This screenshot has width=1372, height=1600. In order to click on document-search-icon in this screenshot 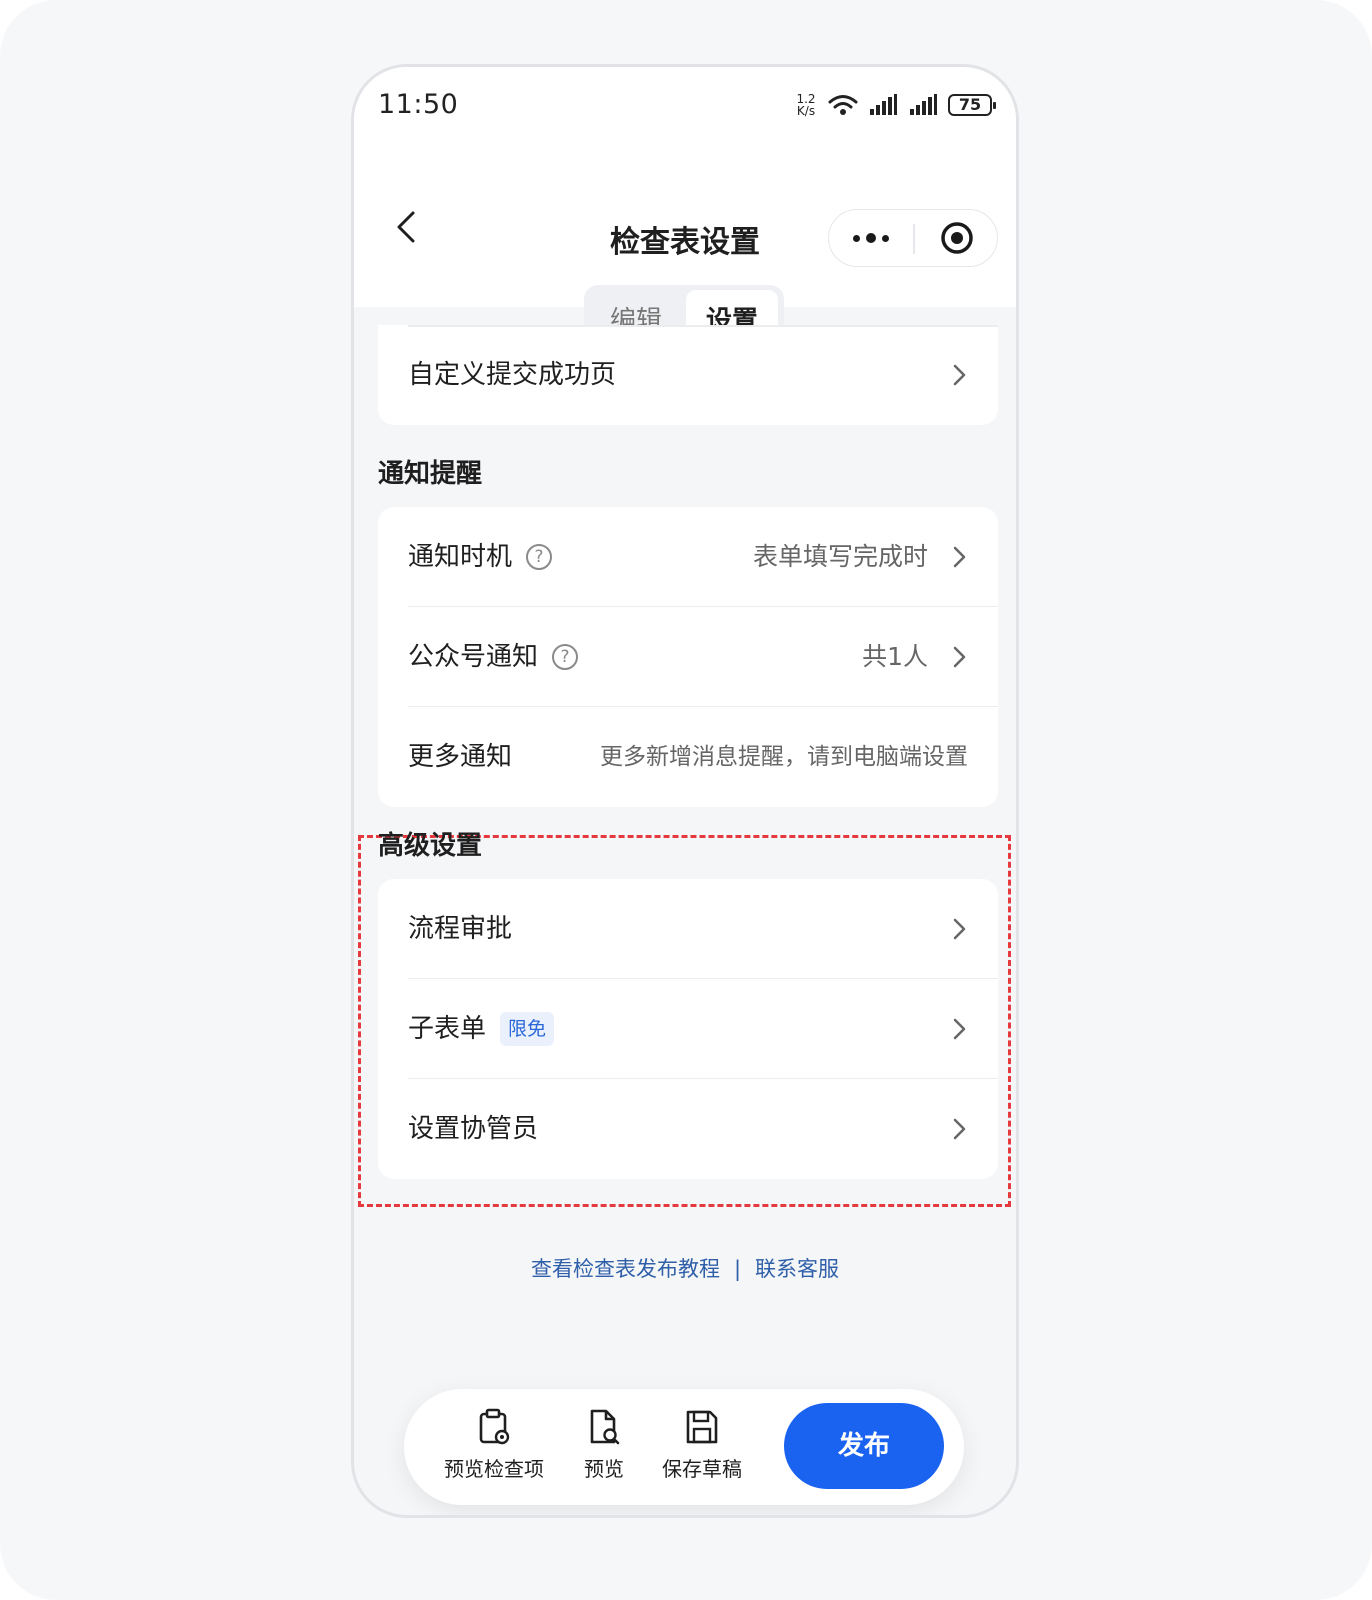, I will do `click(604, 1427)`.